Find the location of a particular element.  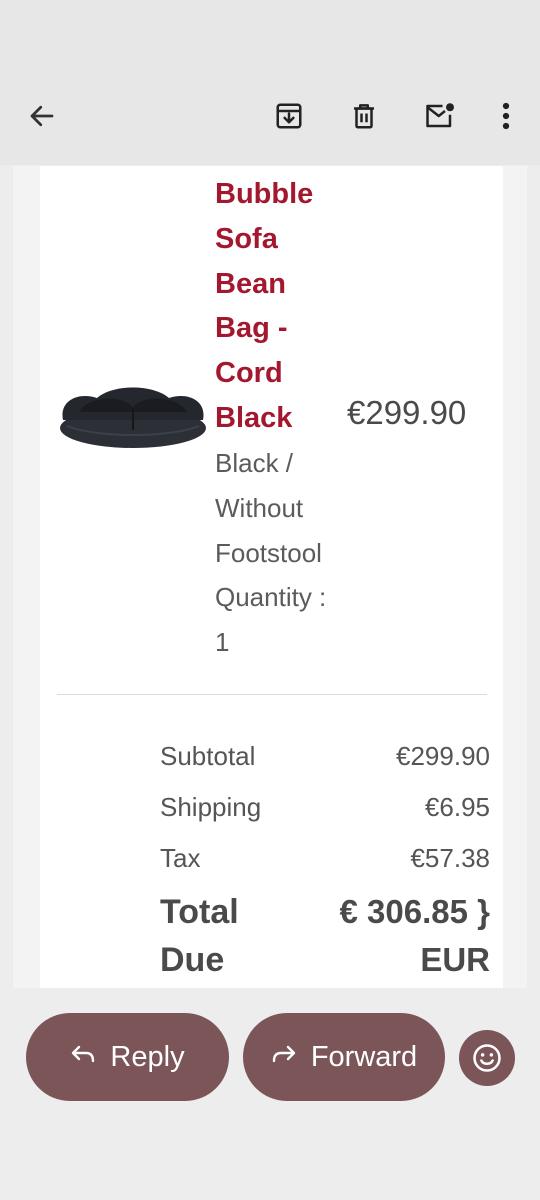

variant-line: Quantity : is located at coordinates (271, 597).